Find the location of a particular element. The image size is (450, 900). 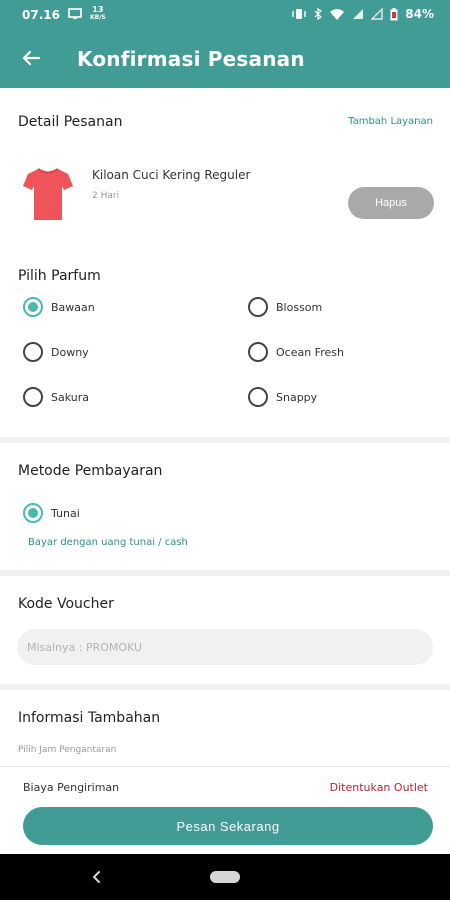

page-title: Konfirmasi Pesanan is located at coordinates (191, 59).